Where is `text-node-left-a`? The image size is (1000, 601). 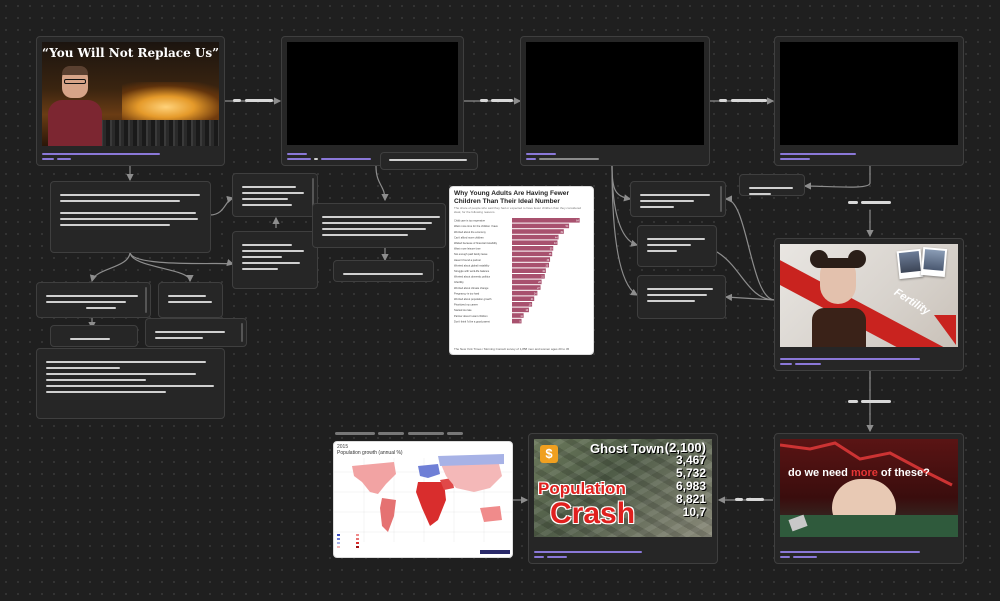 text-node-left-a is located at coordinates (93, 300).